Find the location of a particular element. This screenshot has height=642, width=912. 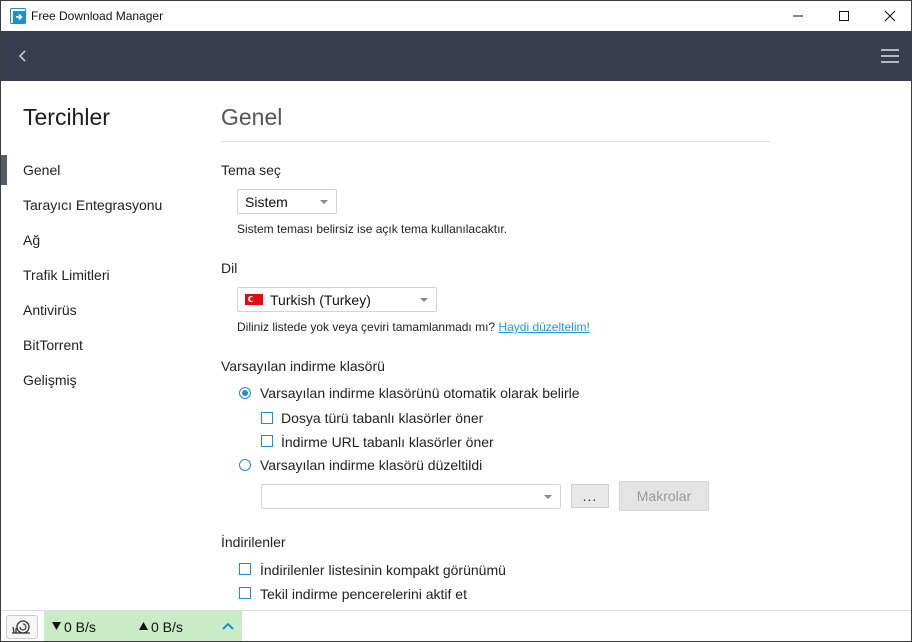

theme-select: Sistem is located at coordinates (287, 201).